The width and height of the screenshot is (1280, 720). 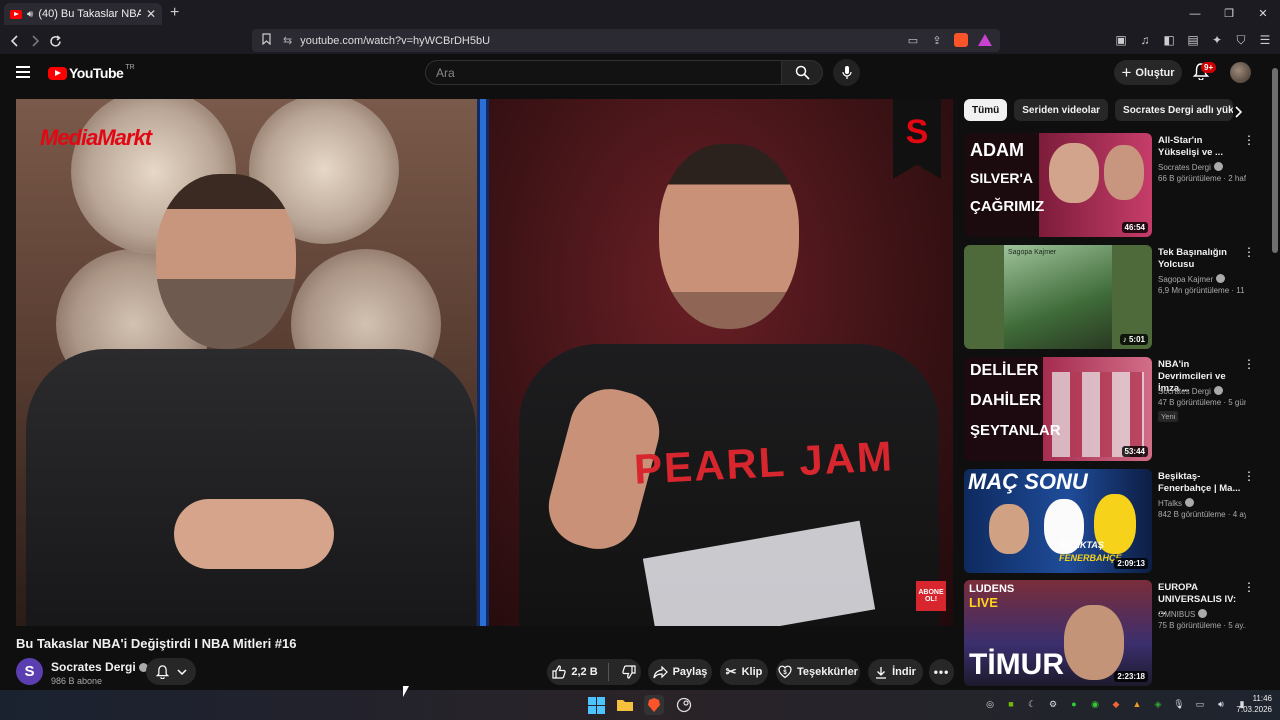 What do you see at coordinates (29, 671) in the screenshot?
I see `channel-avatar: S` at bounding box center [29, 671].